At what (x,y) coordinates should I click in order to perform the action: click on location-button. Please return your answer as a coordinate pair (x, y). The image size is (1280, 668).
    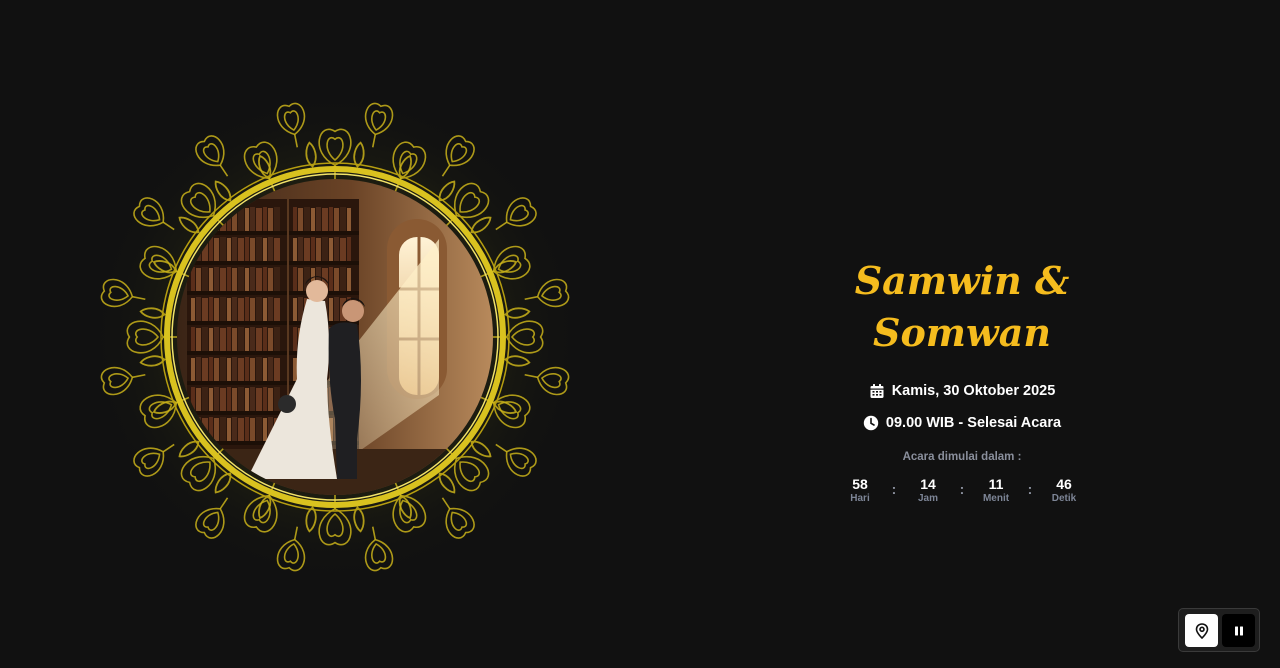
    Looking at the image, I should click on (1201, 630).